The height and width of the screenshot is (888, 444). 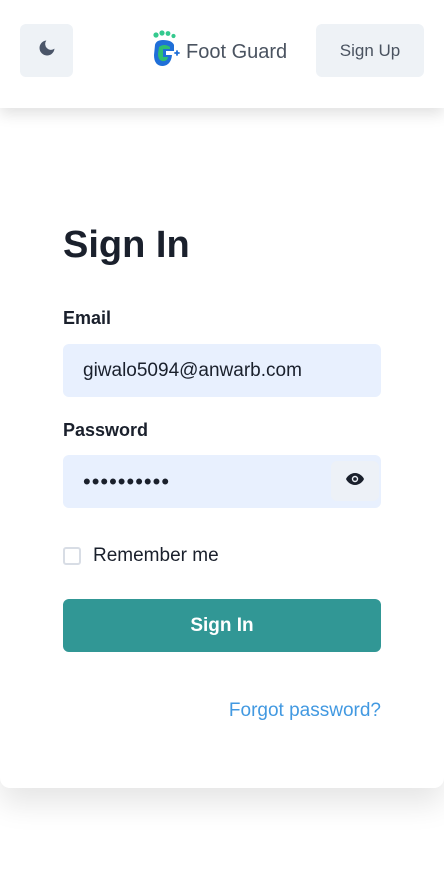 What do you see at coordinates (305, 711) in the screenshot?
I see `forgot-password-link: Forgot password?` at bounding box center [305, 711].